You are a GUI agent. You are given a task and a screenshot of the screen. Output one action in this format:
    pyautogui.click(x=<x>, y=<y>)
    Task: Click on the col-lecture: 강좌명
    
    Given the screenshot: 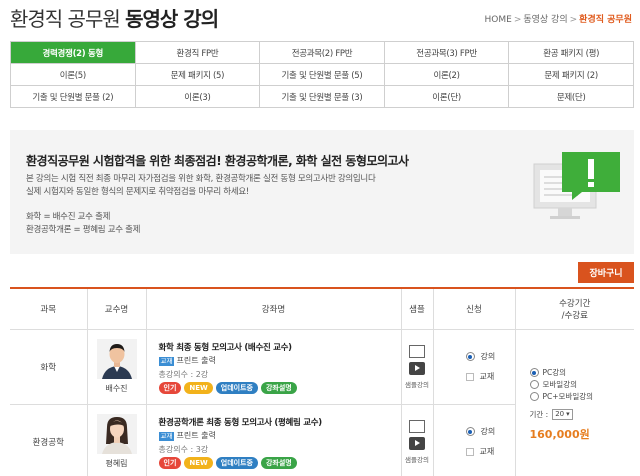 What is the action you would take?
    pyautogui.click(x=274, y=309)
    